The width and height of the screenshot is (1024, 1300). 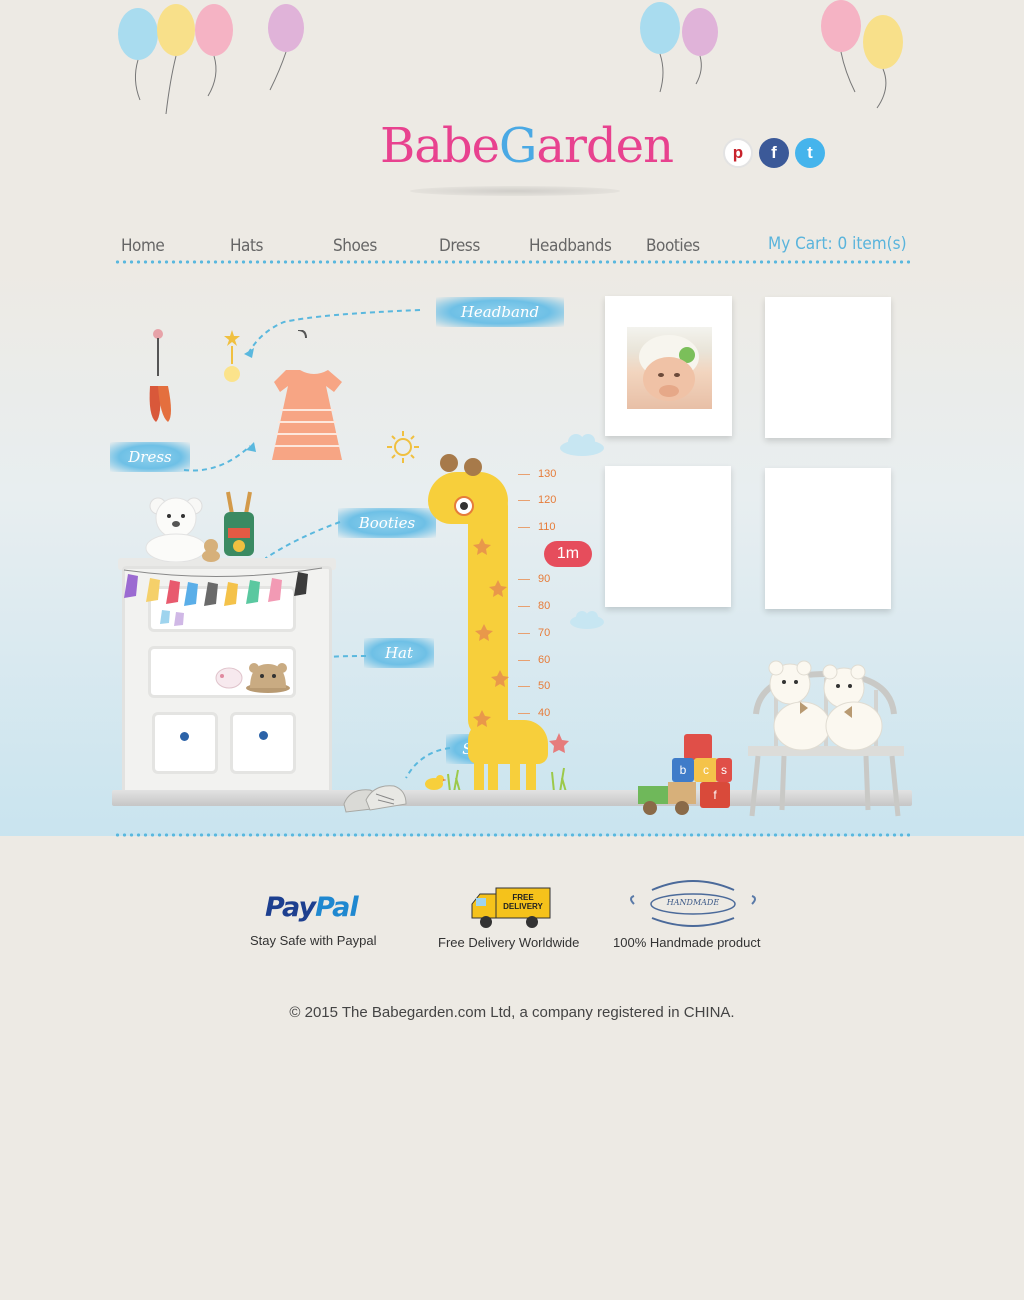 What do you see at coordinates (518, 146) in the screenshot?
I see `logo-text-g: G` at bounding box center [518, 146].